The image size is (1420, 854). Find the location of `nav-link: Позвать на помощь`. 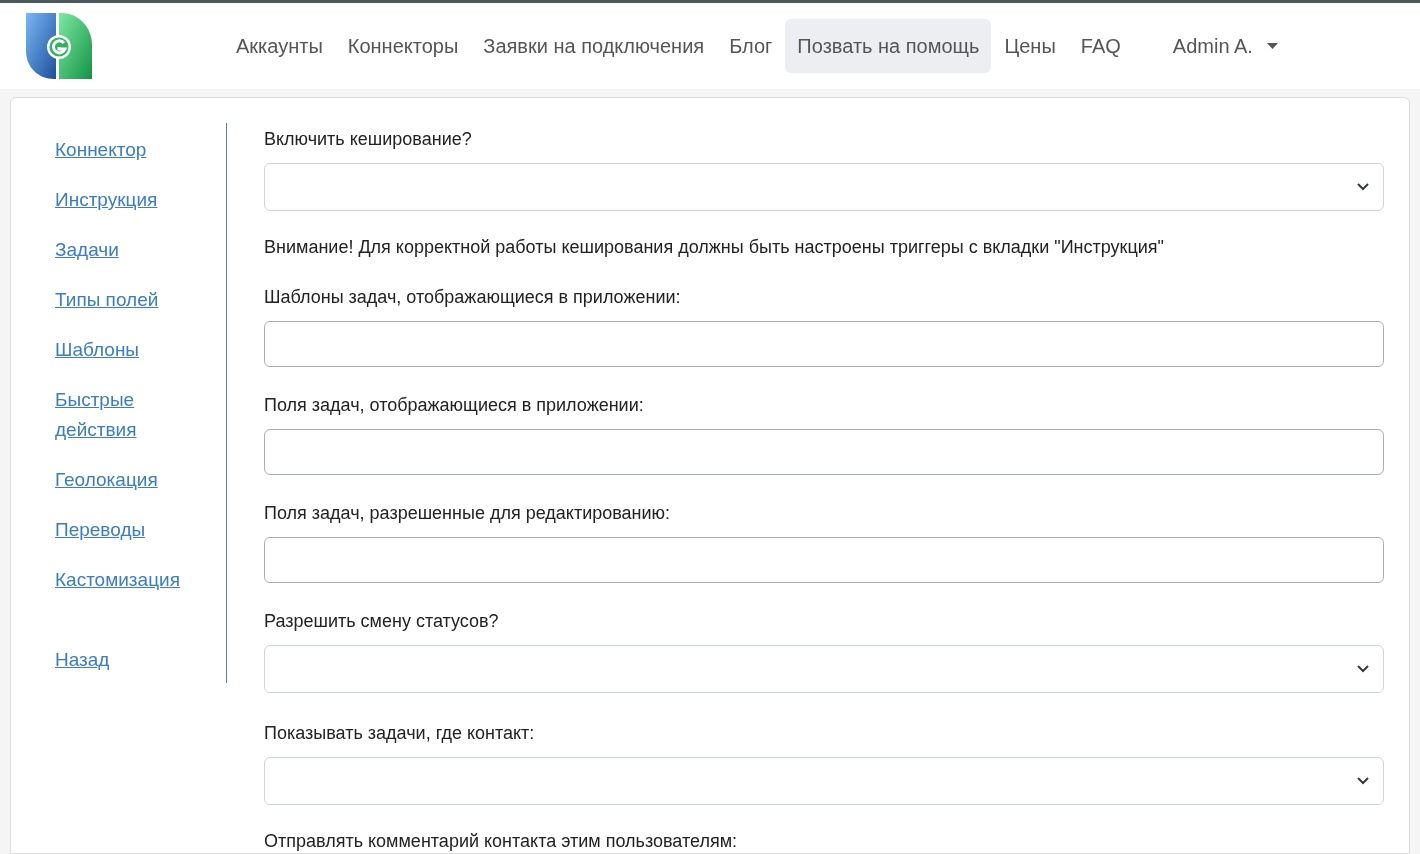

nav-link: Позвать на помощь is located at coordinates (888, 46).